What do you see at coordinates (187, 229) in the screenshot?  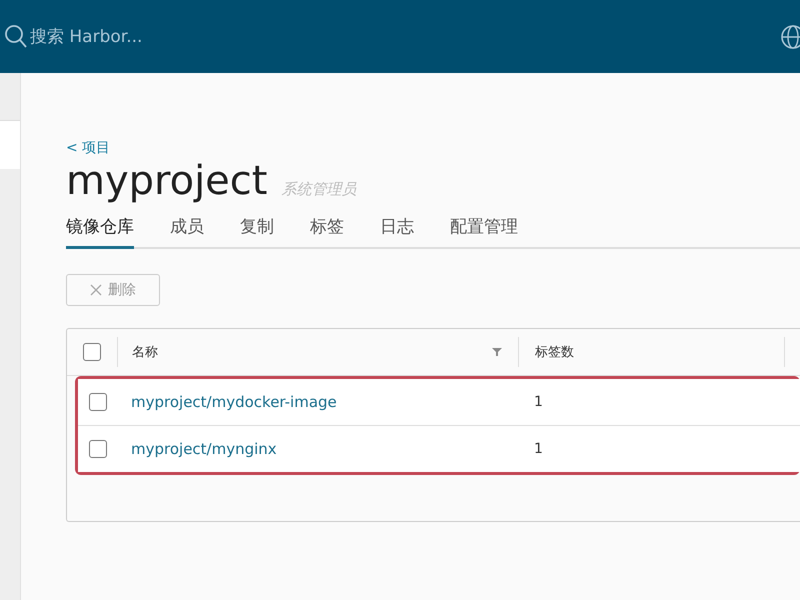 I see `tab: 成员` at bounding box center [187, 229].